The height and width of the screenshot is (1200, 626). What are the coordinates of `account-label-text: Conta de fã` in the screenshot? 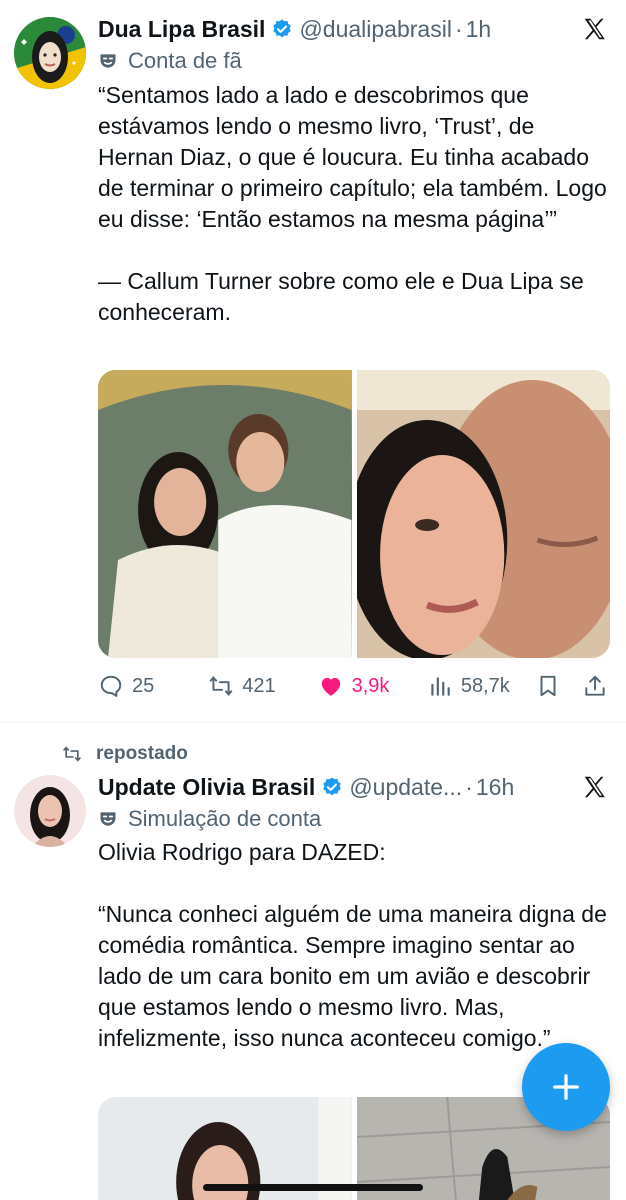 It's located at (185, 60).